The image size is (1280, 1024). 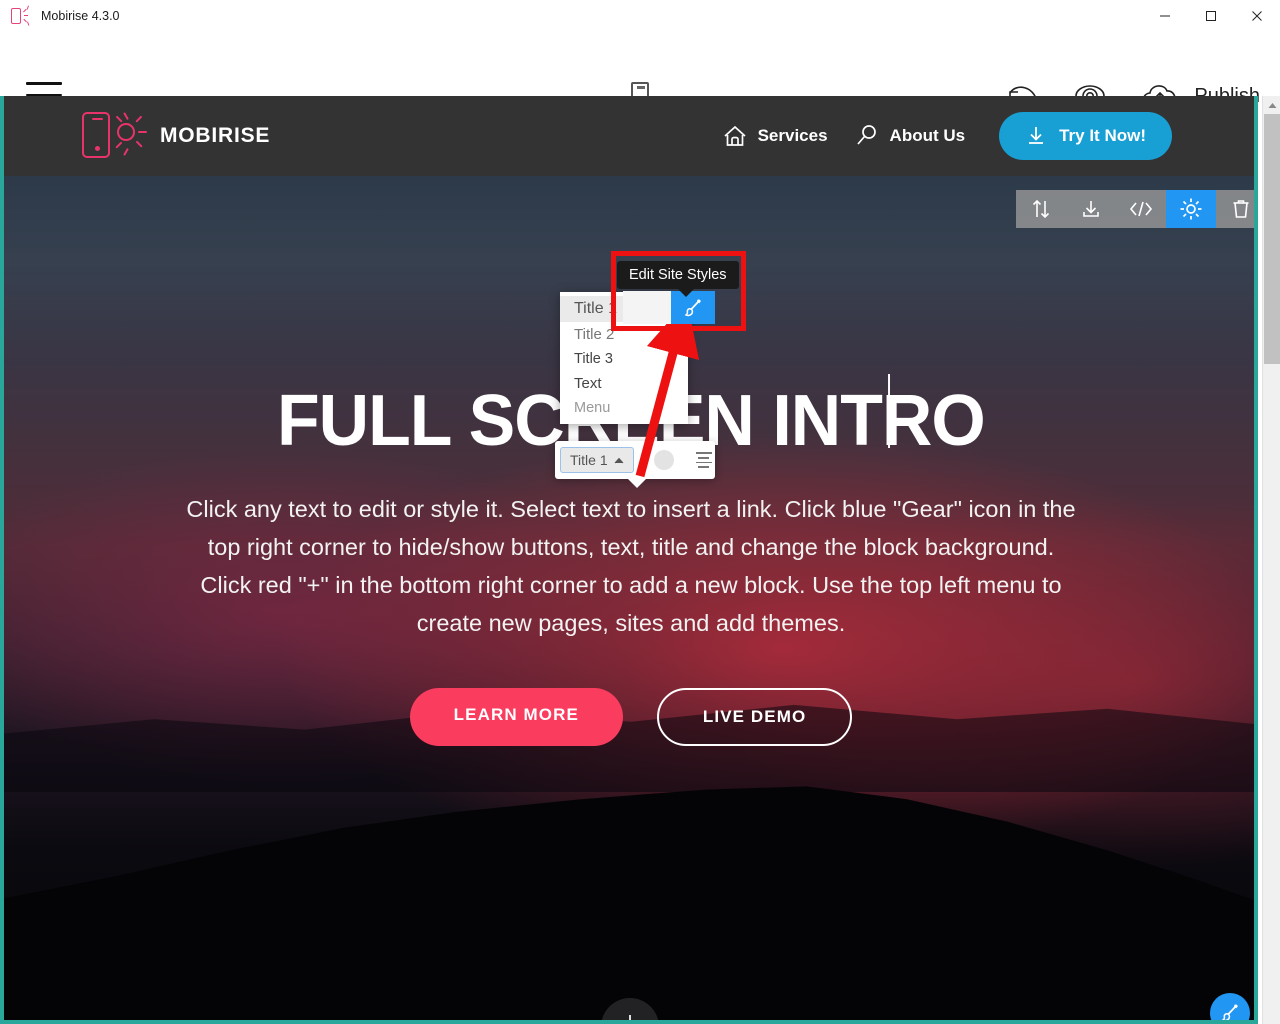 I want to click on chevron-up-icon, so click(x=618, y=460).